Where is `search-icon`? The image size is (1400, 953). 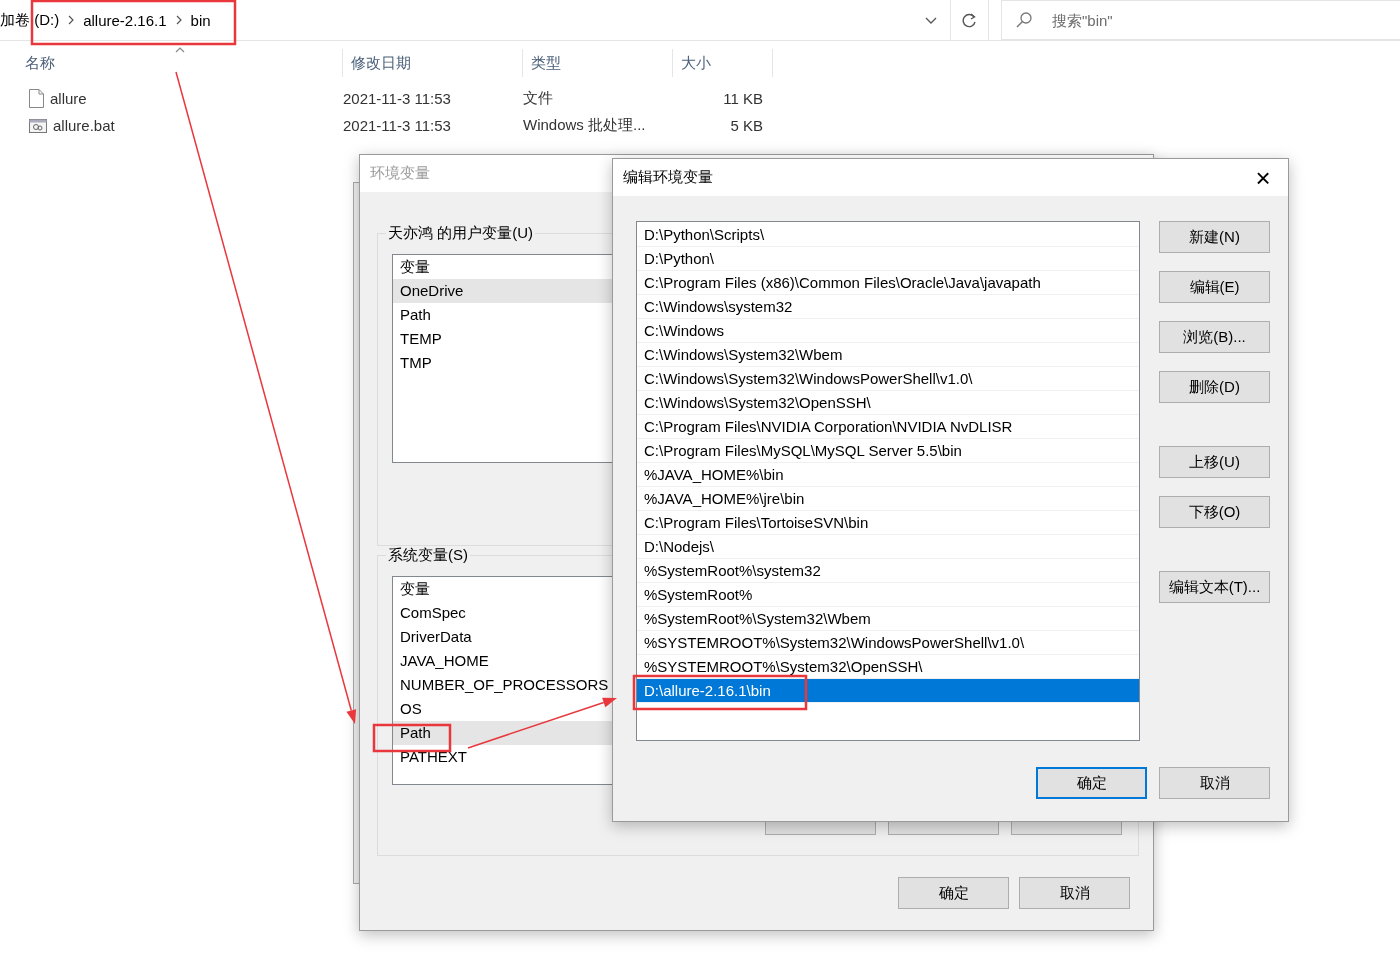
search-icon is located at coordinates (1024, 20).